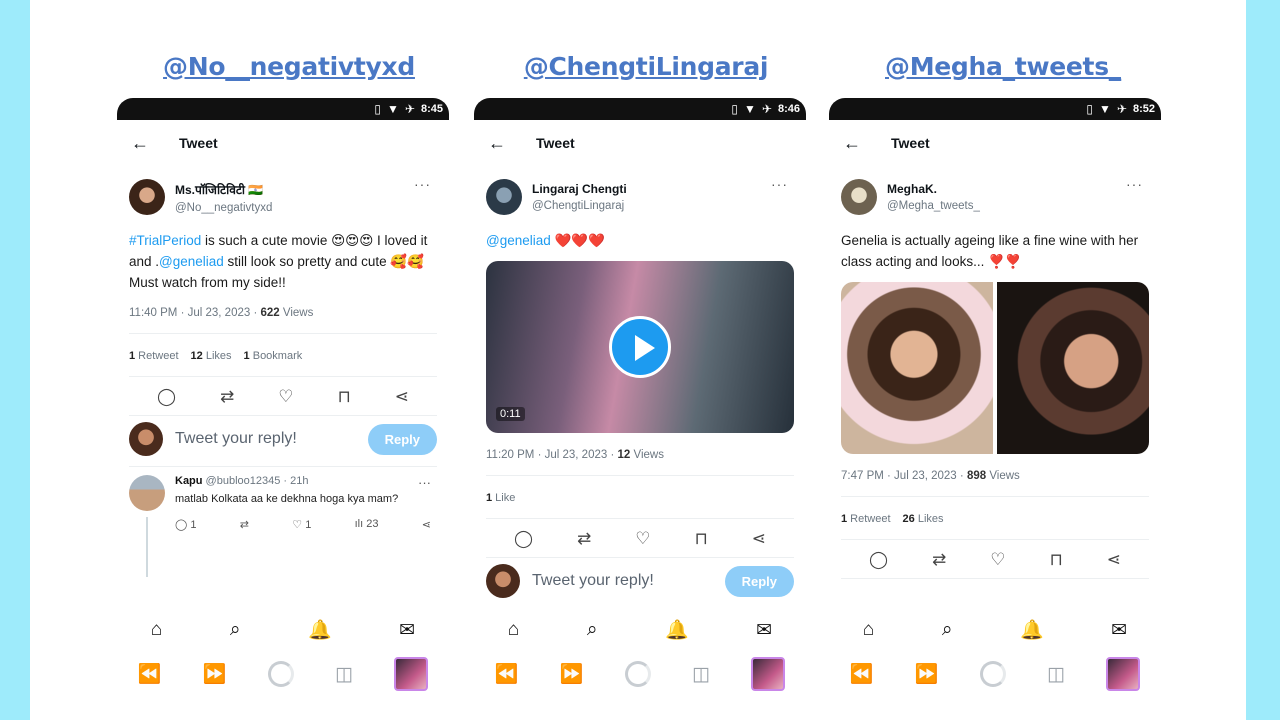  What do you see at coordinates (933, 206) in the screenshot?
I see `author-username: @Megha_tweets_` at bounding box center [933, 206].